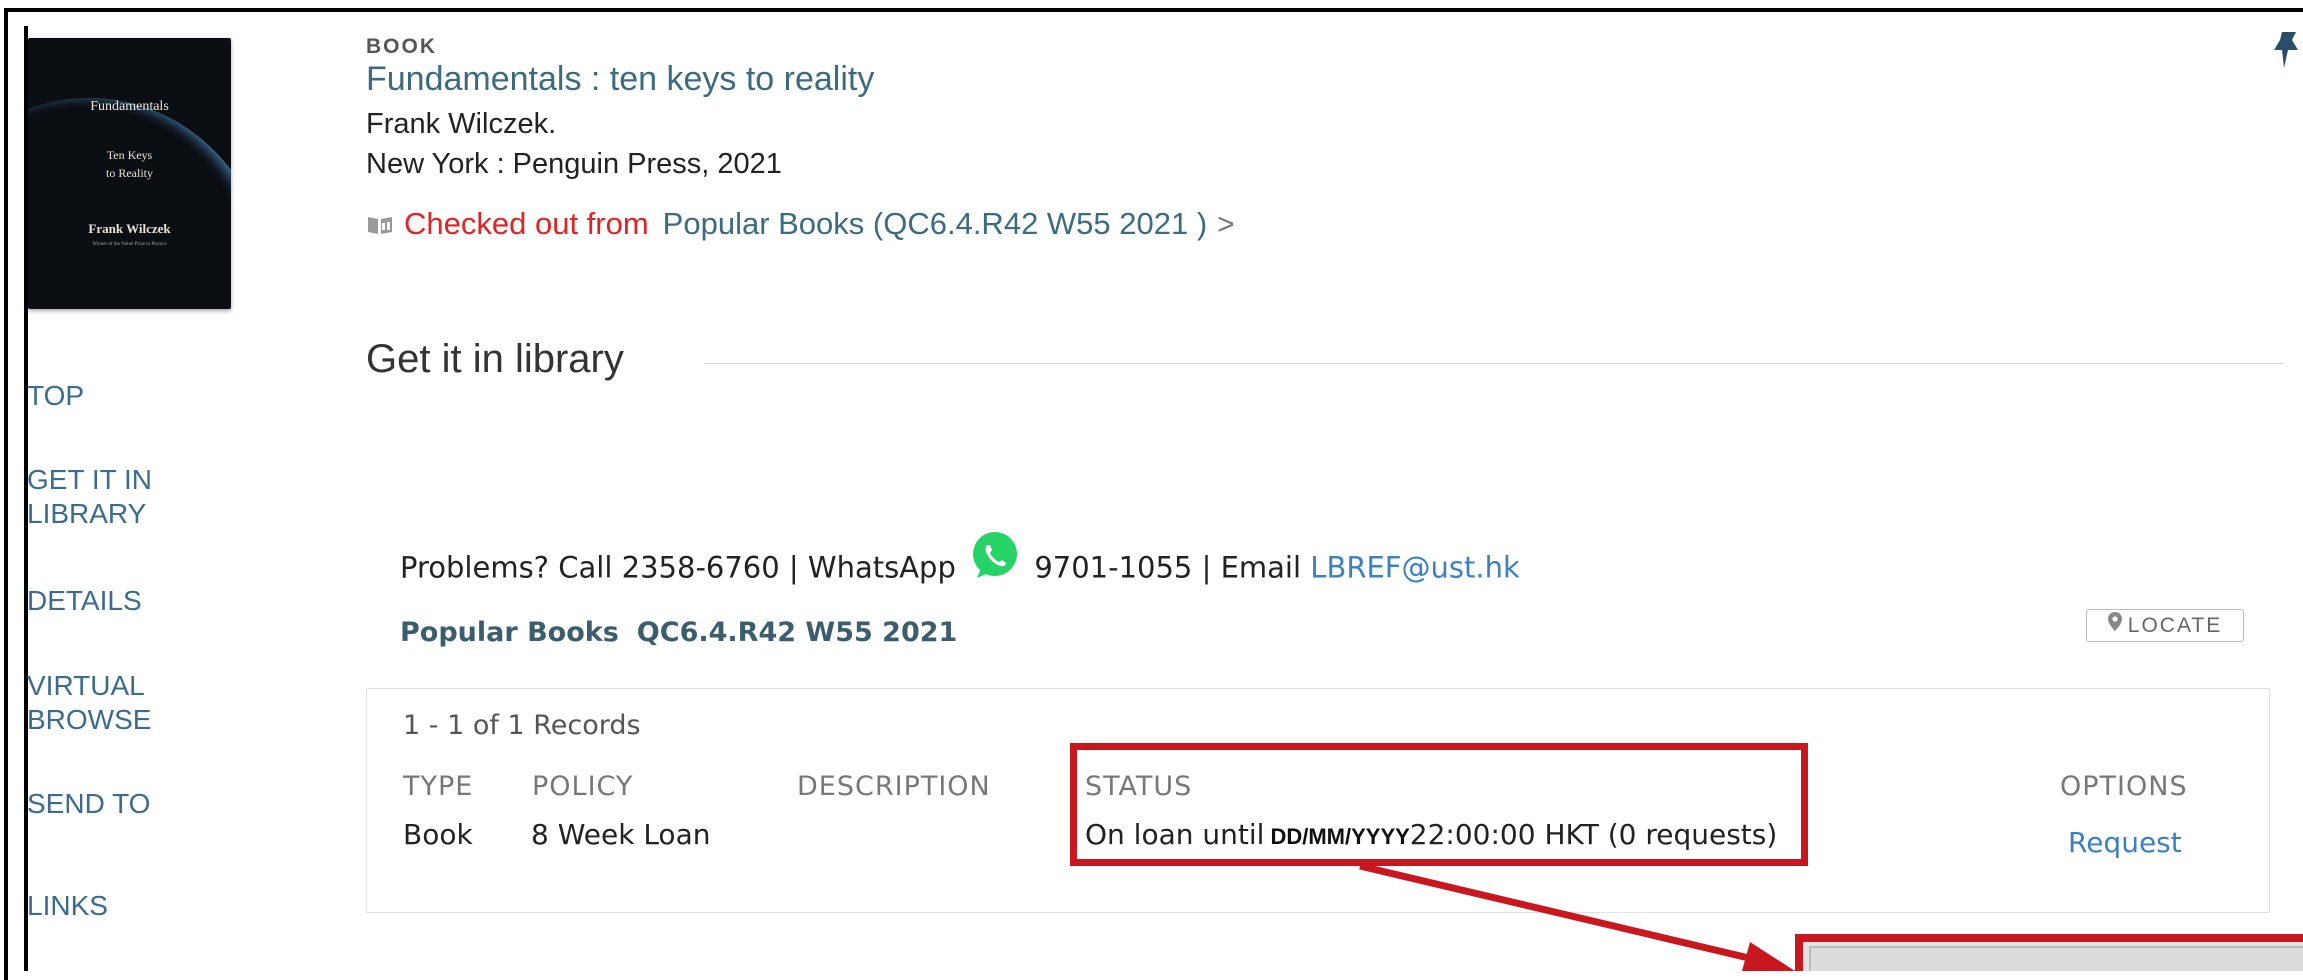  I want to click on highlighted-target-box, so click(2049, 952).